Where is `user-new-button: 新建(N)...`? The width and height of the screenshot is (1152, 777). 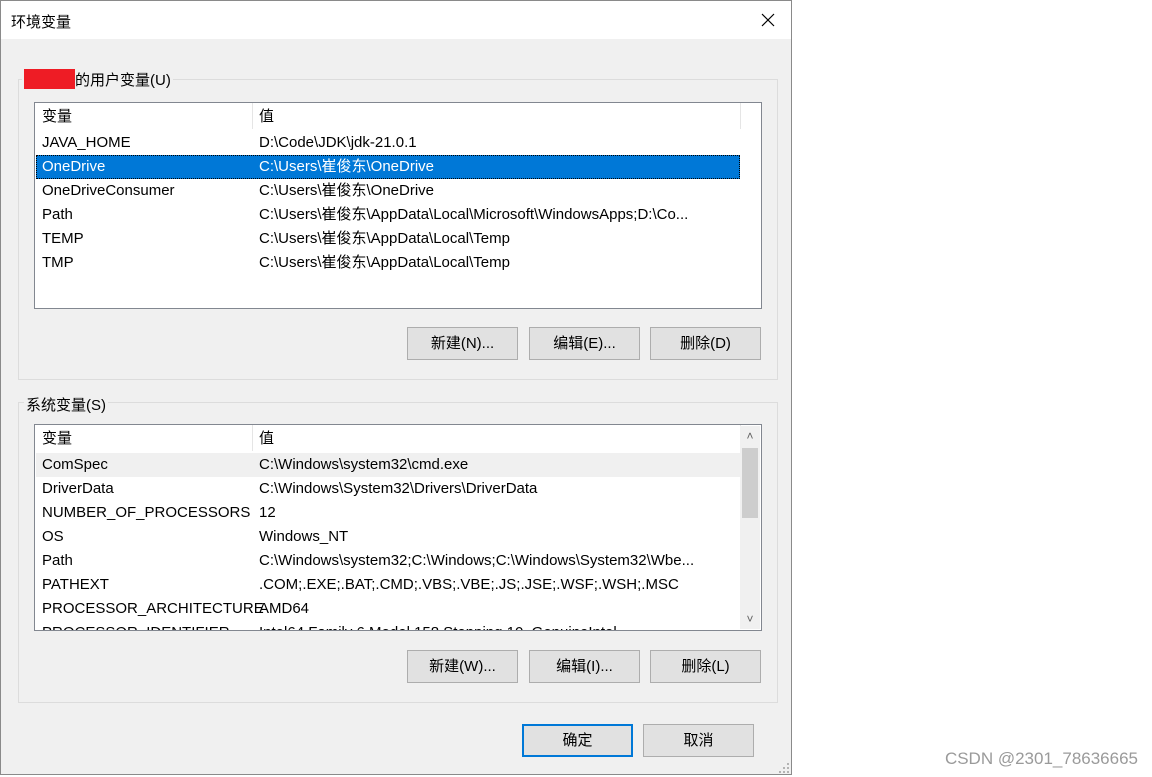 user-new-button: 新建(N)... is located at coordinates (462, 343).